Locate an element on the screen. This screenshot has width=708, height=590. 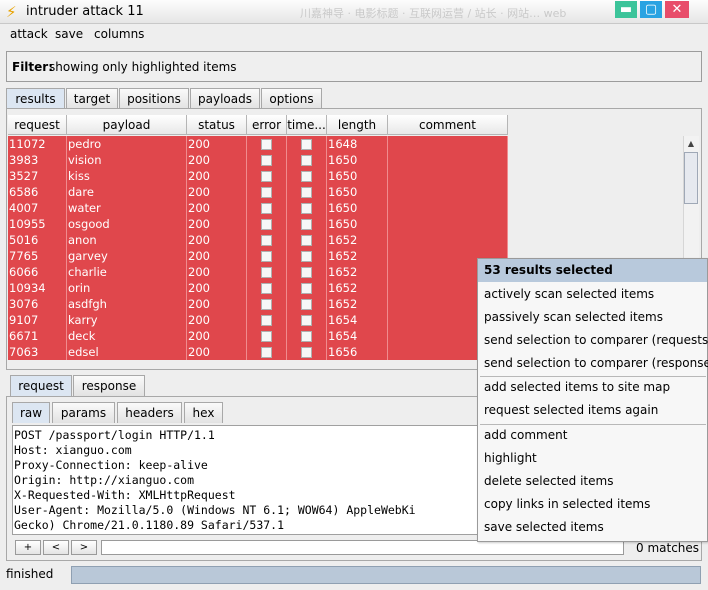
cell-payload: dare is located at coordinates (127, 192).